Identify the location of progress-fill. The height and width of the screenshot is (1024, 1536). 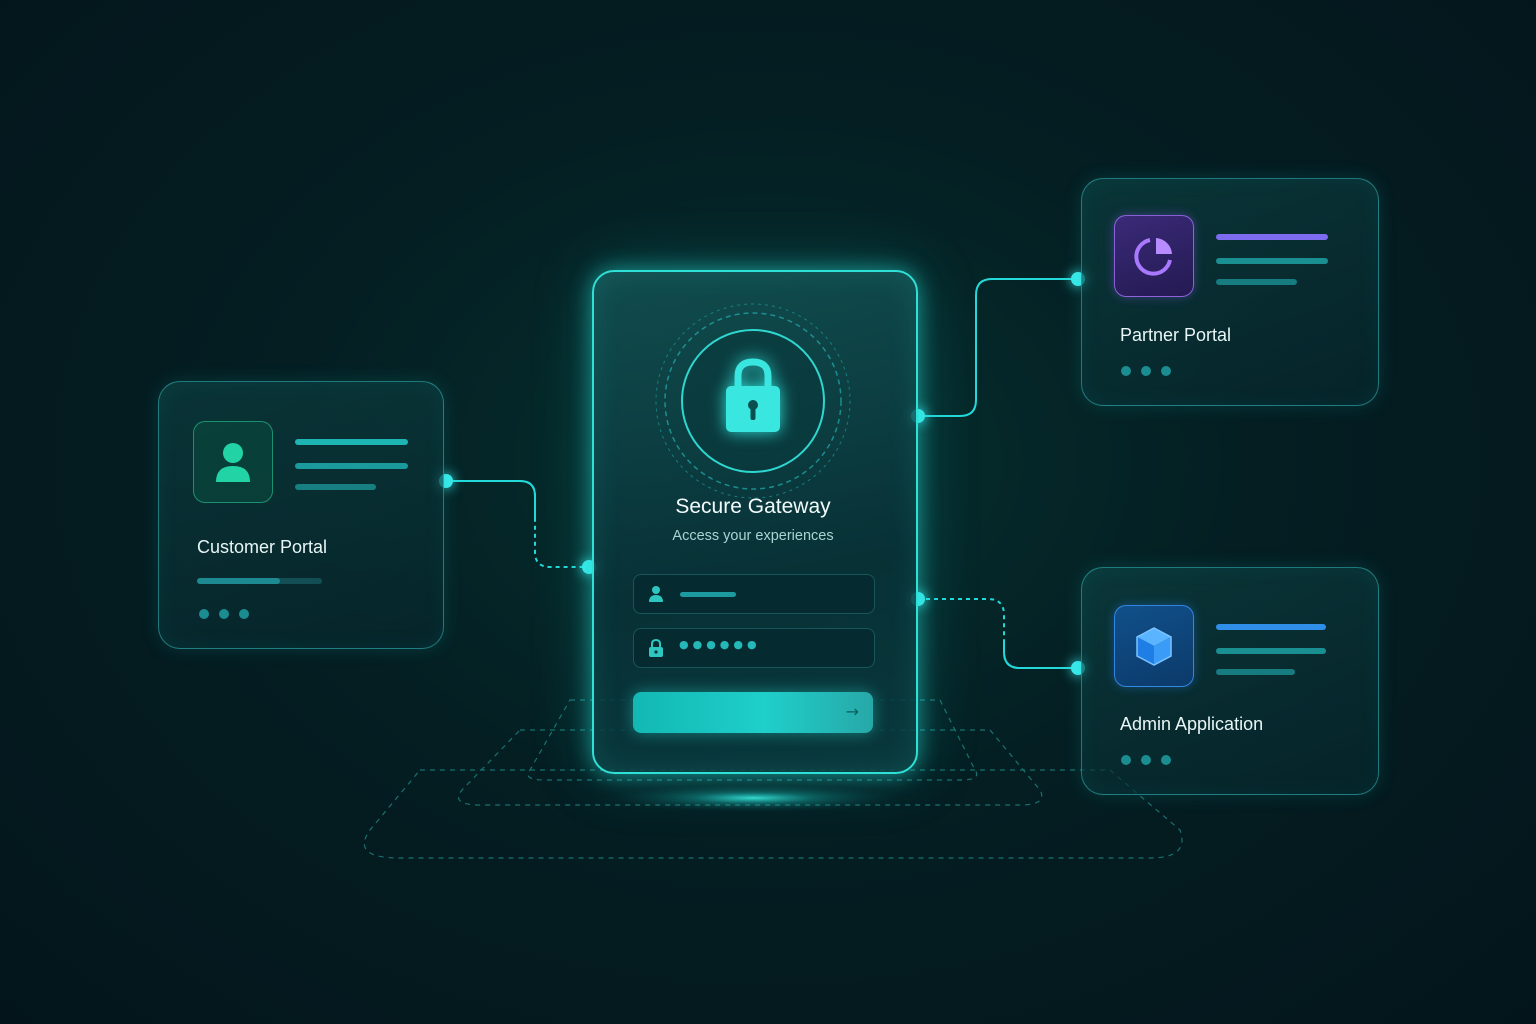
(238, 581).